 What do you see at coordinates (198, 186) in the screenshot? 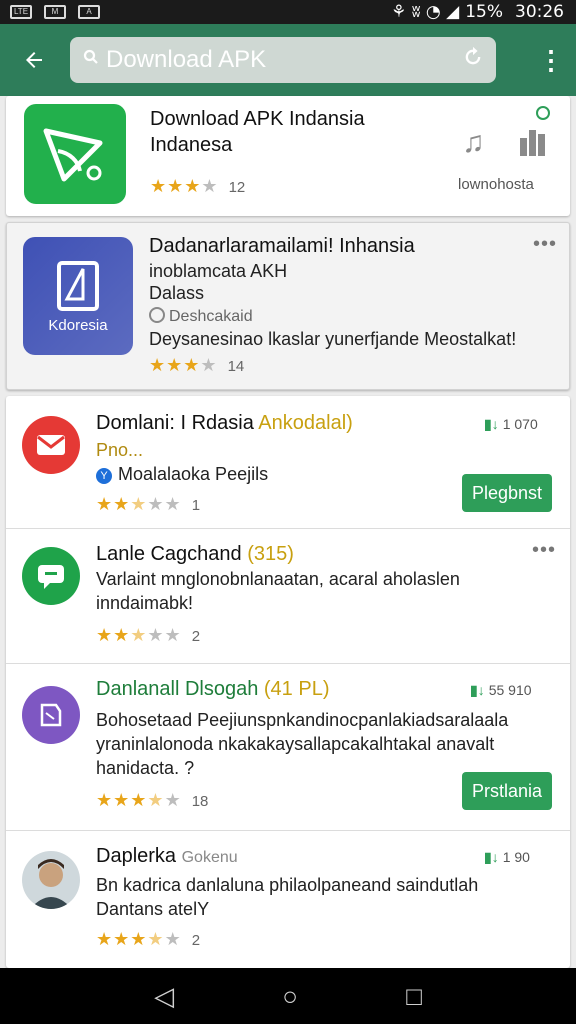
I see `featured-rating-stars: ★★★★ 12` at bounding box center [198, 186].